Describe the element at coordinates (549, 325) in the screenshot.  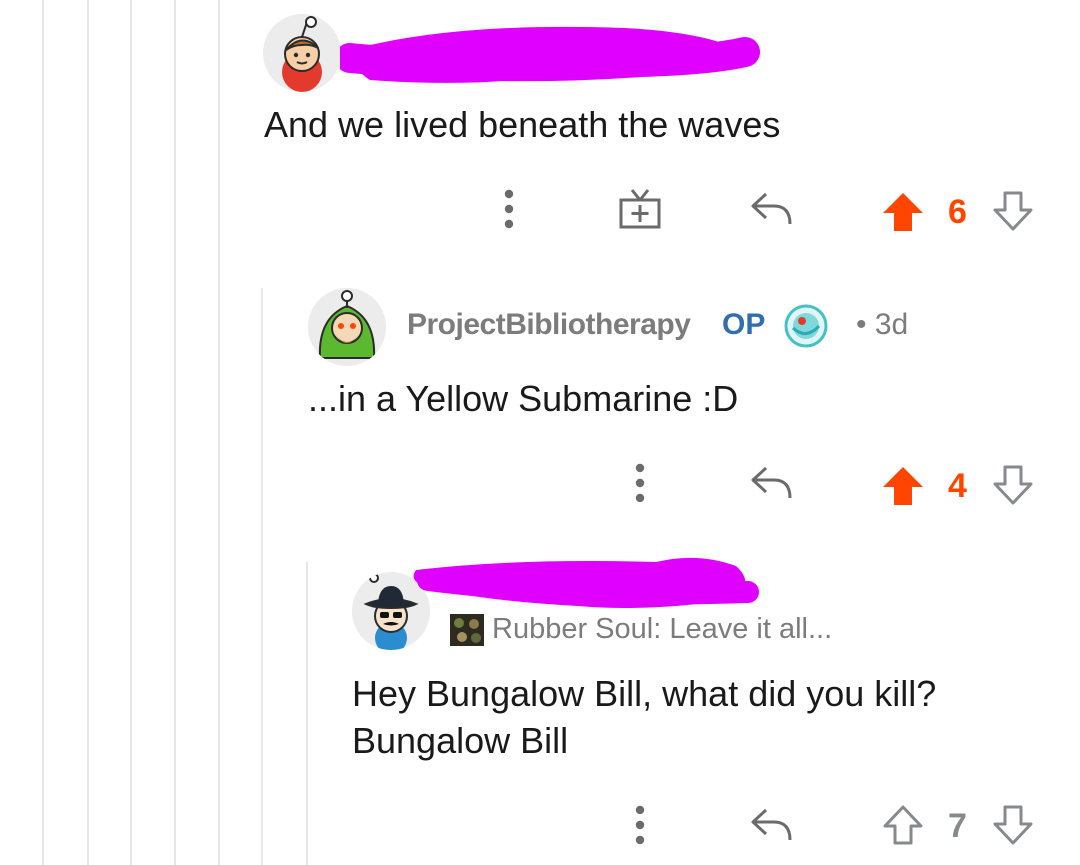
I see `username: ProjectBibliotherapy` at that location.